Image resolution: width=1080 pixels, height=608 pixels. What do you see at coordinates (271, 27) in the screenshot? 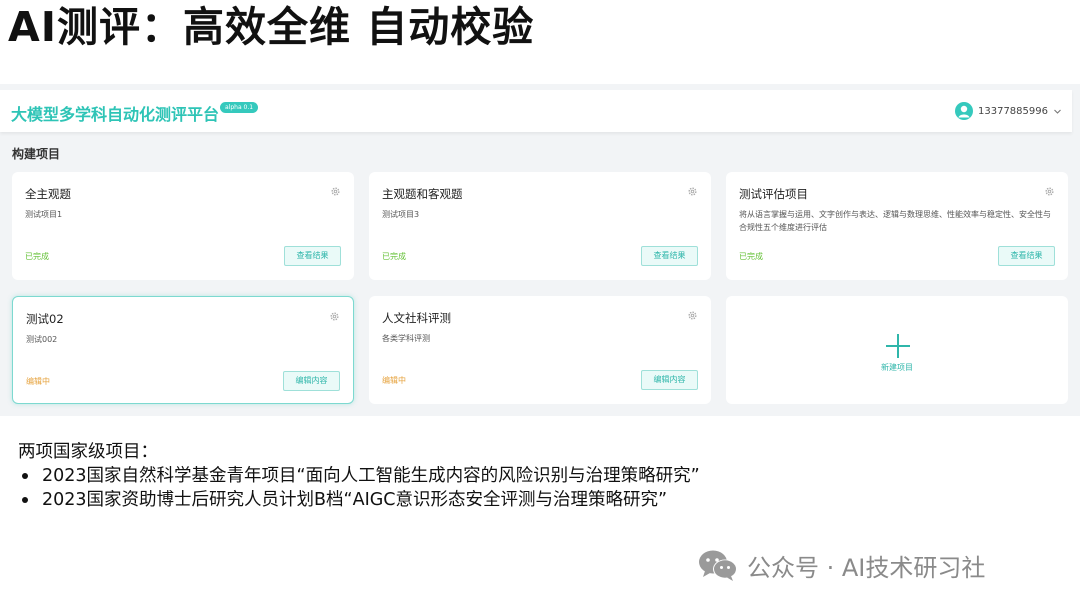
I see `slide-title: AI测评：高效全维 自动校验` at bounding box center [271, 27].